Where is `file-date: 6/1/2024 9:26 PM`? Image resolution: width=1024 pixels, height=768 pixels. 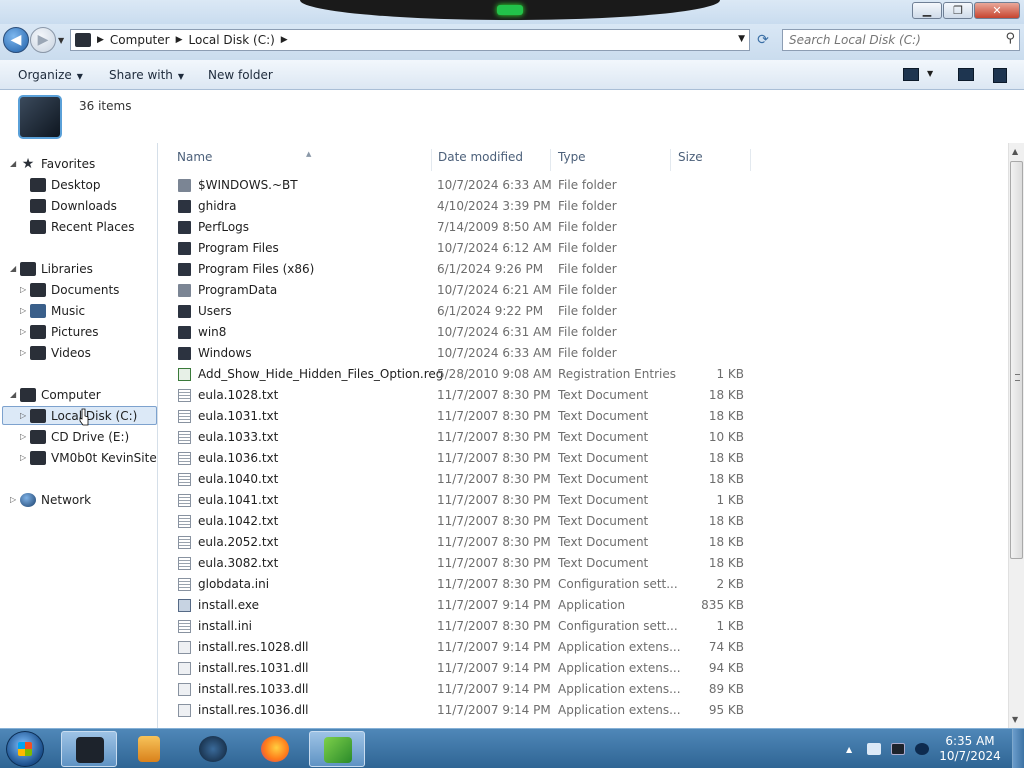 file-date: 6/1/2024 9:26 PM is located at coordinates (490, 269).